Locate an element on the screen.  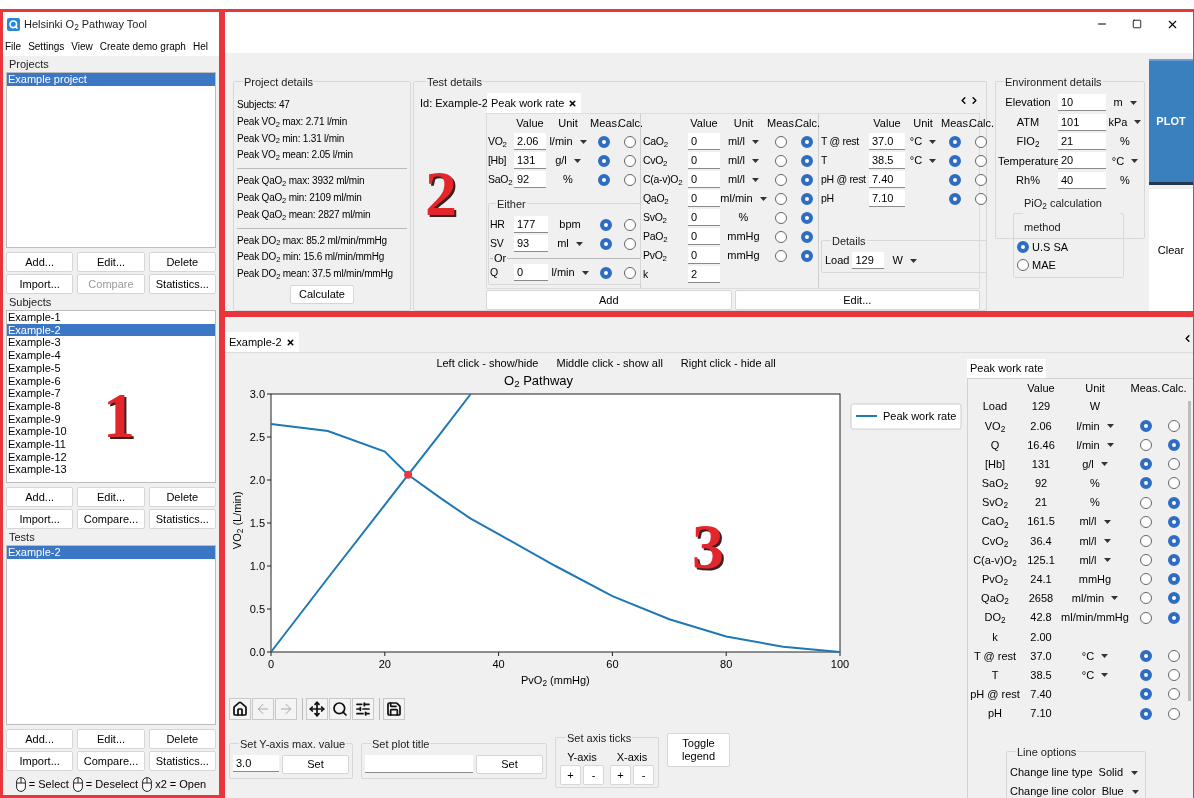
menu-item: File is located at coordinates (13, 46).